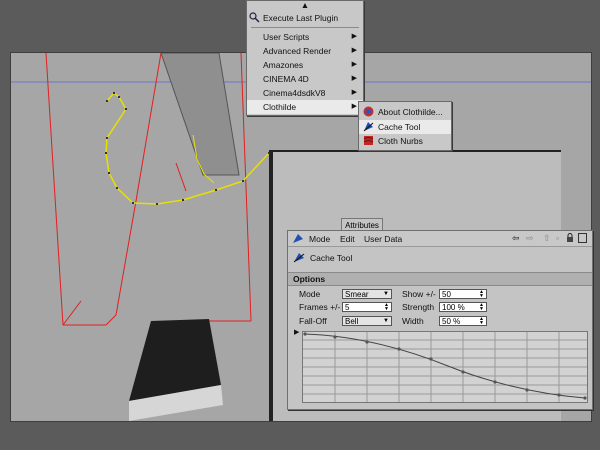 The image size is (600, 450). What do you see at coordinates (357, 294) in the screenshot?
I see `mode-value: Smear` at bounding box center [357, 294].